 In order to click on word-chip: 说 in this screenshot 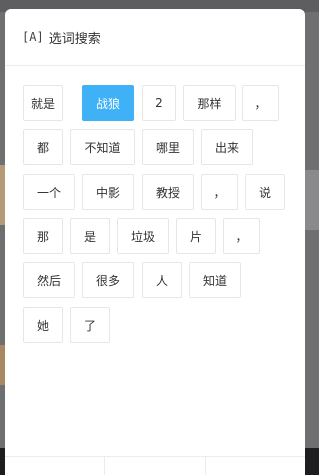, I will do `click(265, 192)`.